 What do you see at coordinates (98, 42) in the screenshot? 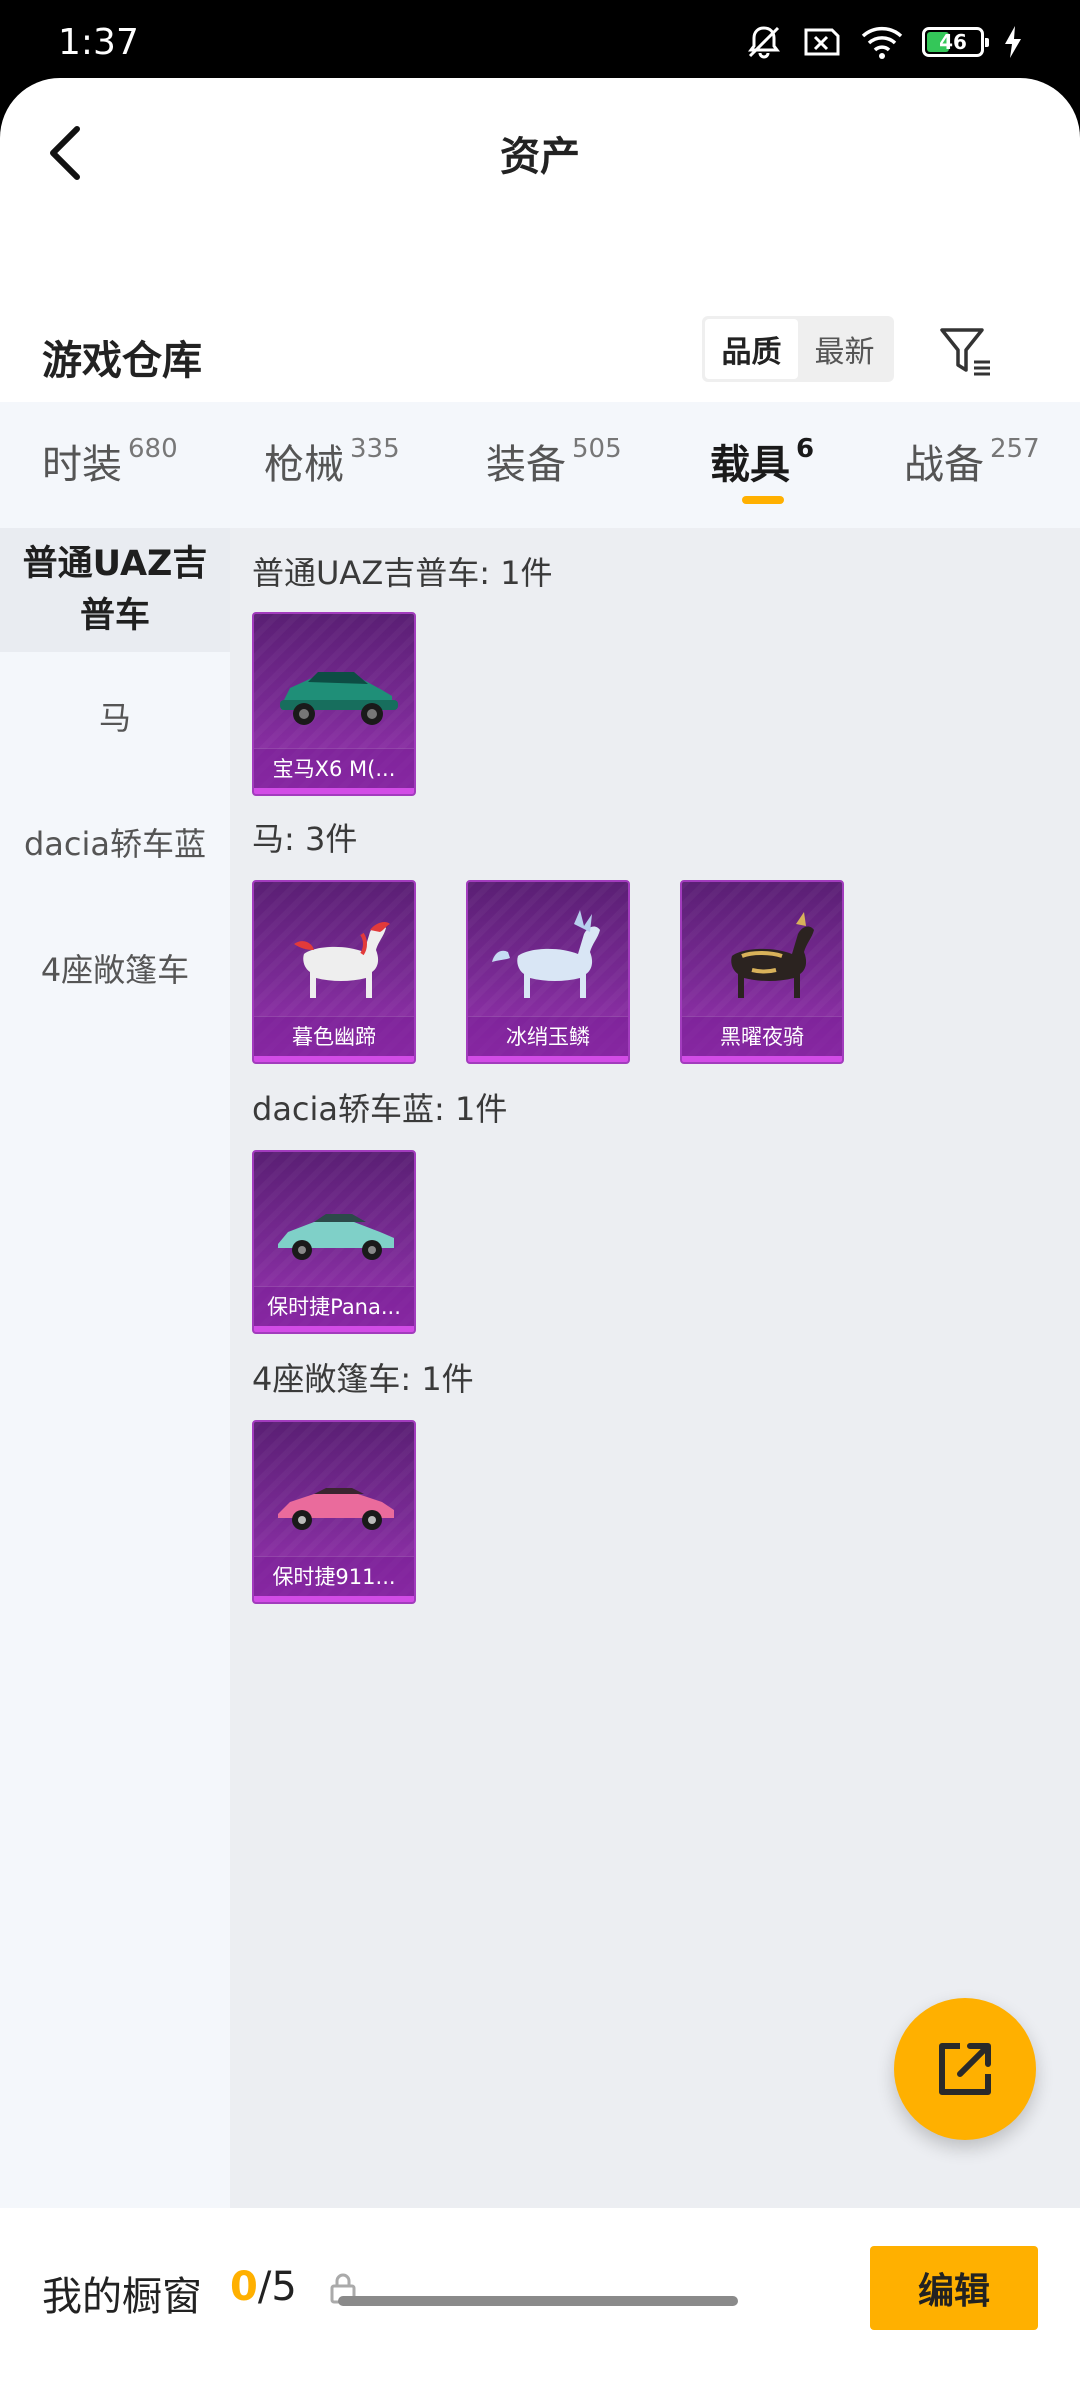
I see `status-time: 1:37` at bounding box center [98, 42].